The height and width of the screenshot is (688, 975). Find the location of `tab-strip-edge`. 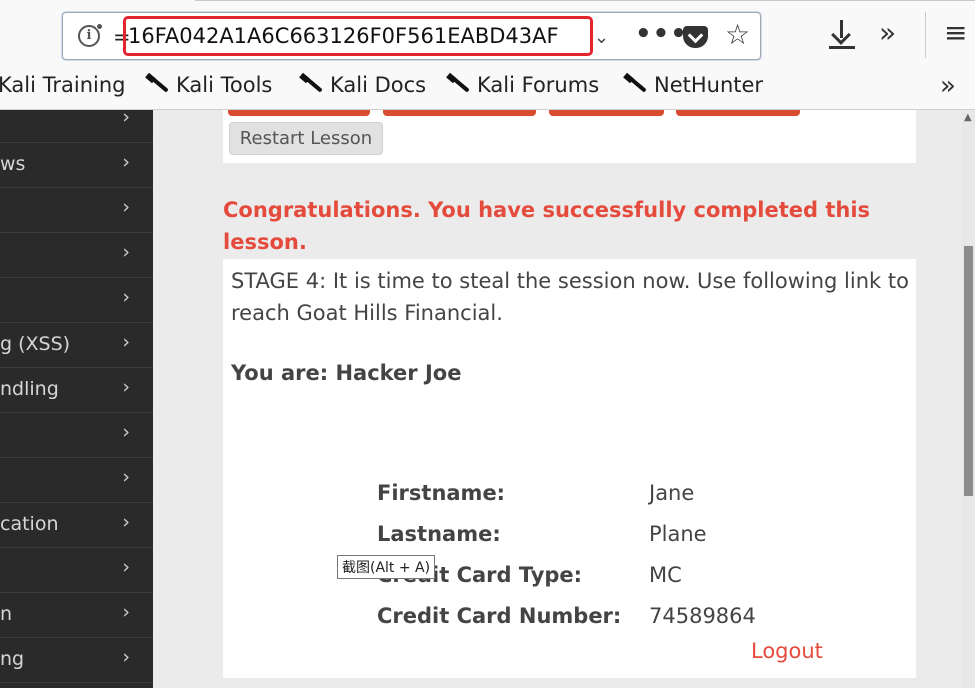

tab-strip-edge is located at coordinates (585, 2).